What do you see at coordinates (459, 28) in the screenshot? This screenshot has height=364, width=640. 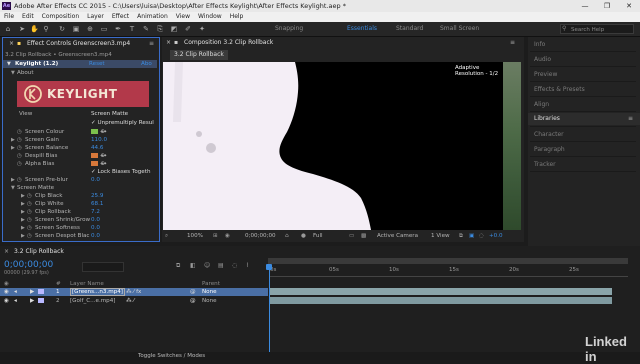 I see `workspace-small-screen: Small Screen` at bounding box center [459, 28].